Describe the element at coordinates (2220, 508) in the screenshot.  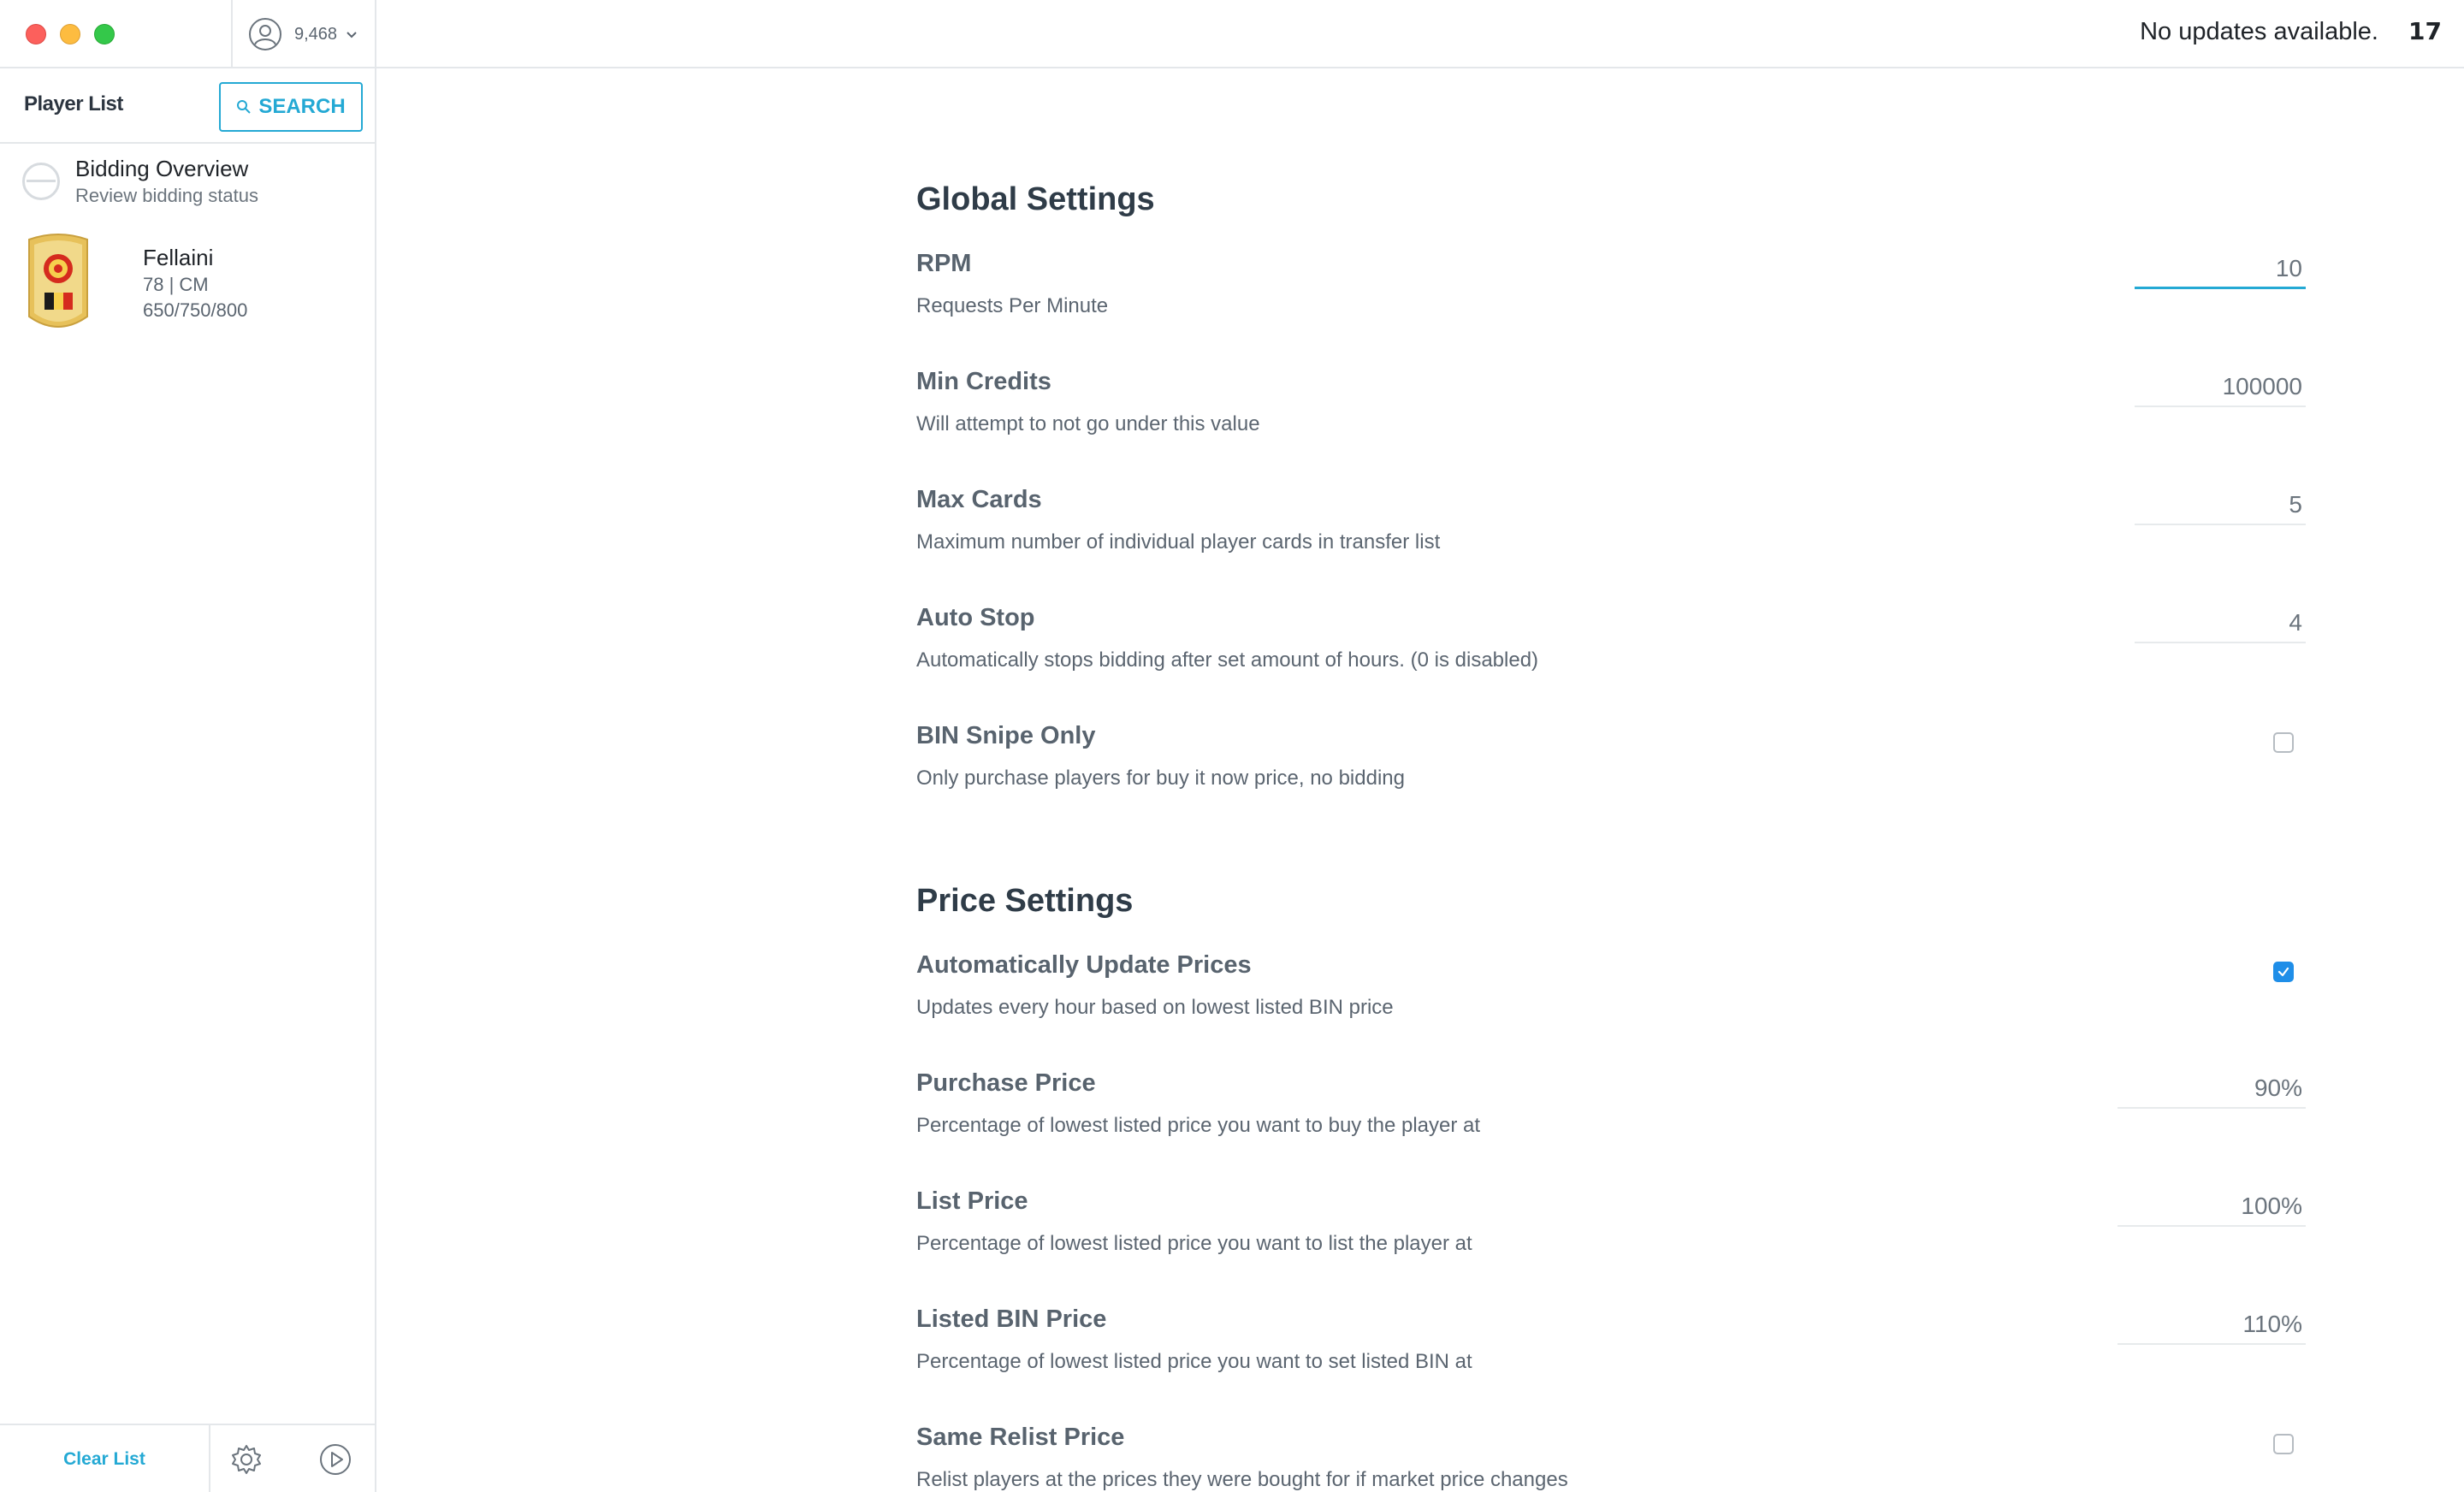
I see `max-cards-input` at that location.